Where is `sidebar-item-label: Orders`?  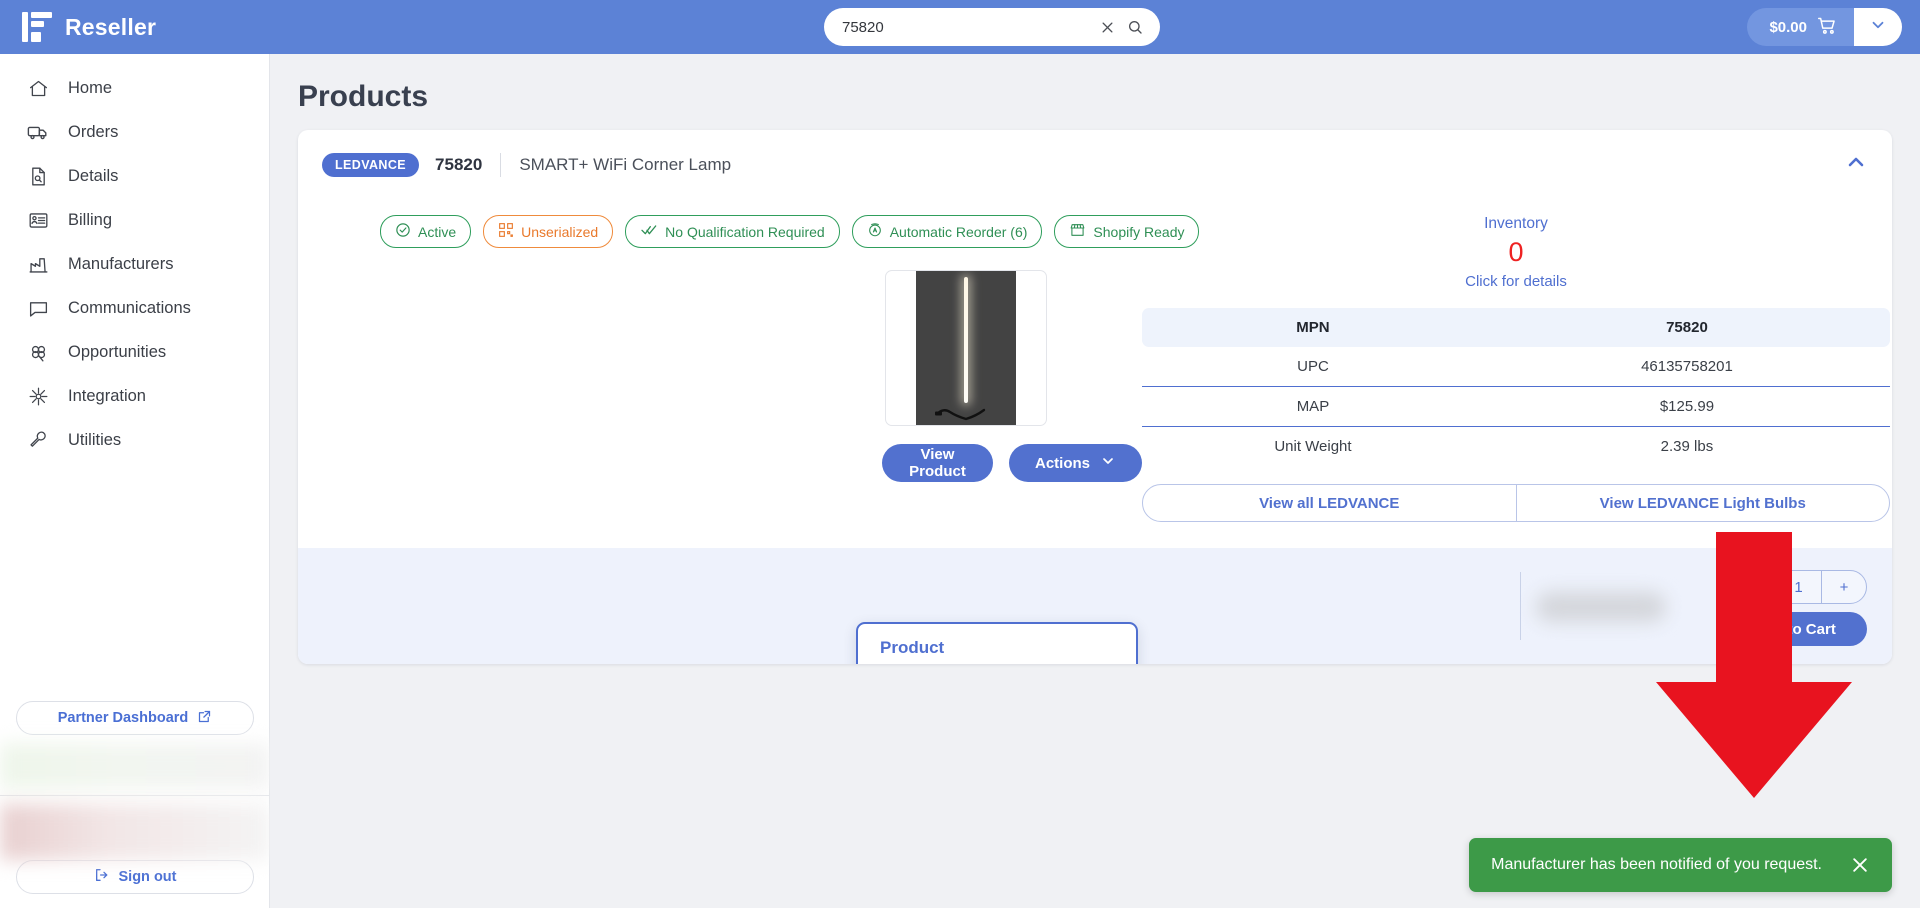 sidebar-item-label: Orders is located at coordinates (93, 131).